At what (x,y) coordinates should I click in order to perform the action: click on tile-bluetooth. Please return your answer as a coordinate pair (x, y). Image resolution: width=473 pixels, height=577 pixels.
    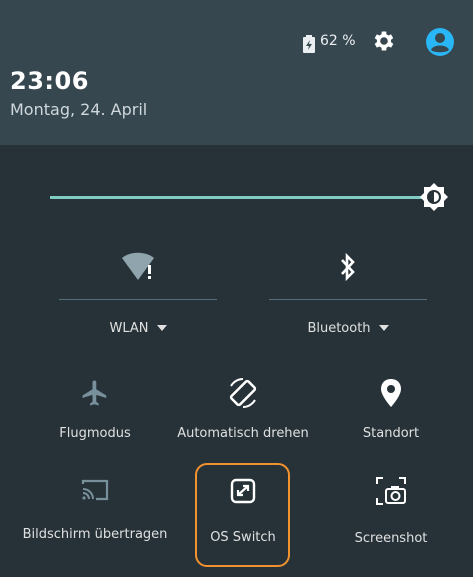
    Looking at the image, I should click on (348, 267).